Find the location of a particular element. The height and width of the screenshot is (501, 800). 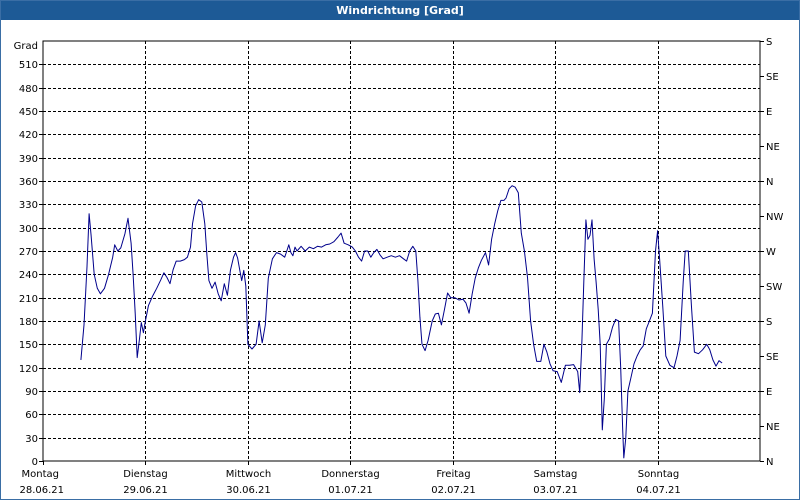

y-tick-label: 240 is located at coordinates (28, 275).